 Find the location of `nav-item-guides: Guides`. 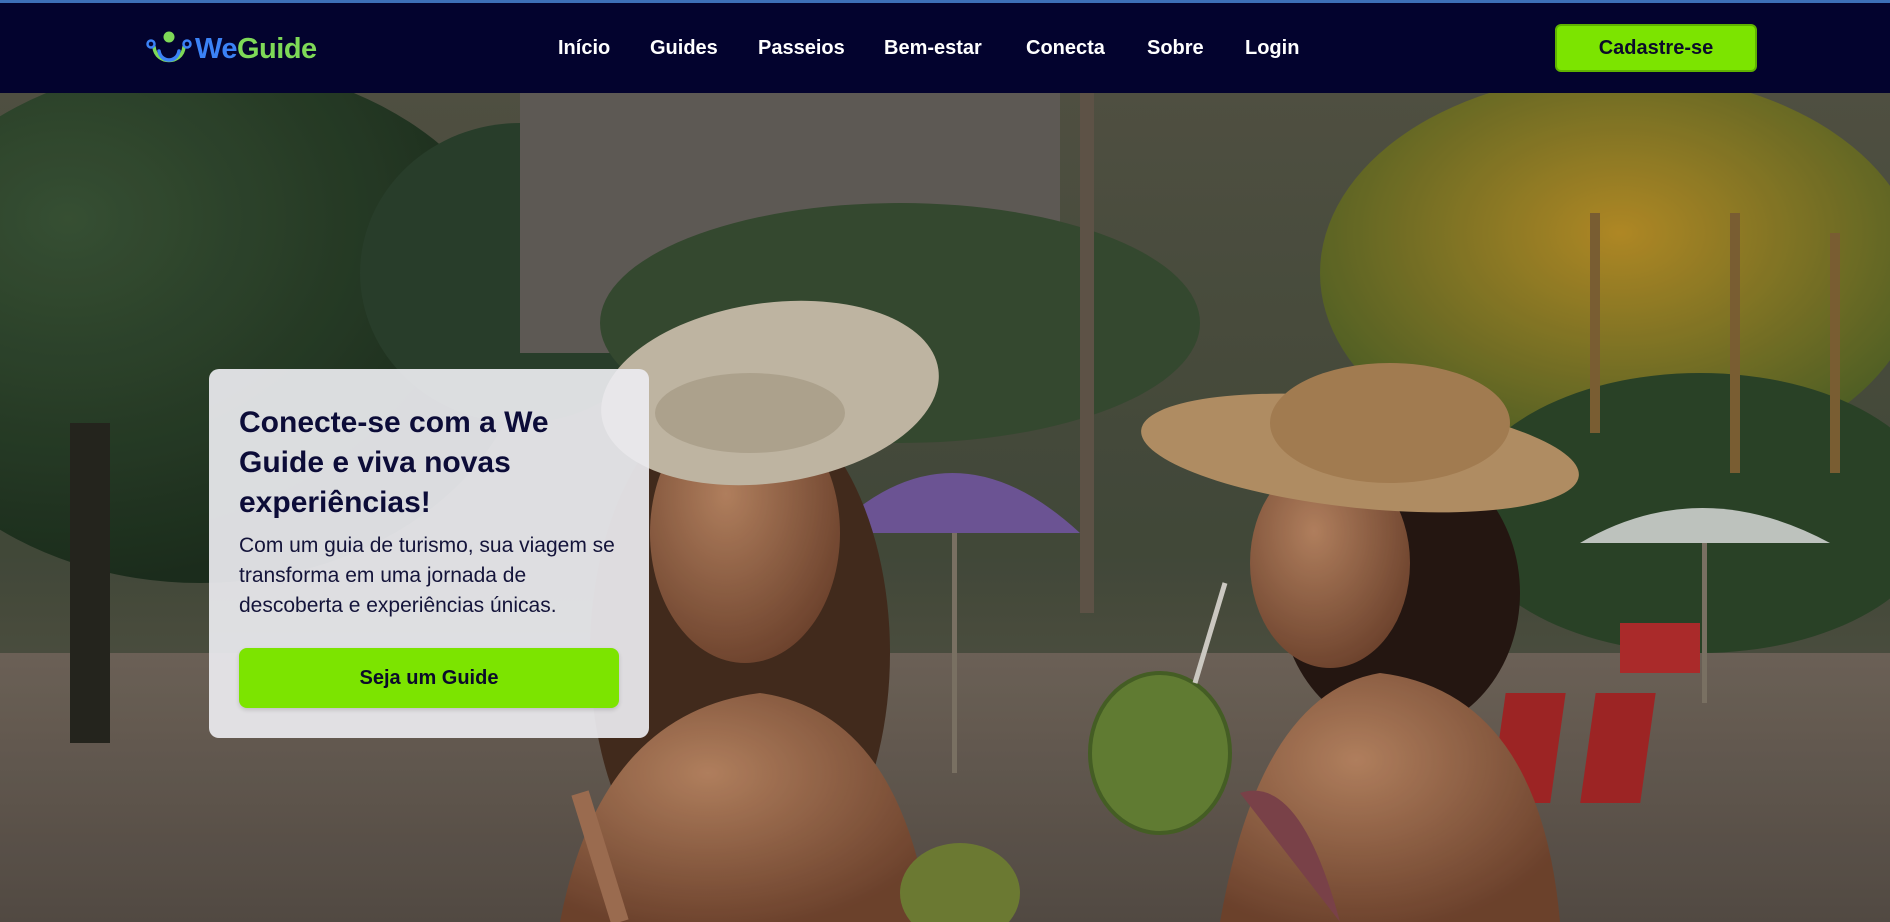

nav-item-guides: Guides is located at coordinates (684, 48).